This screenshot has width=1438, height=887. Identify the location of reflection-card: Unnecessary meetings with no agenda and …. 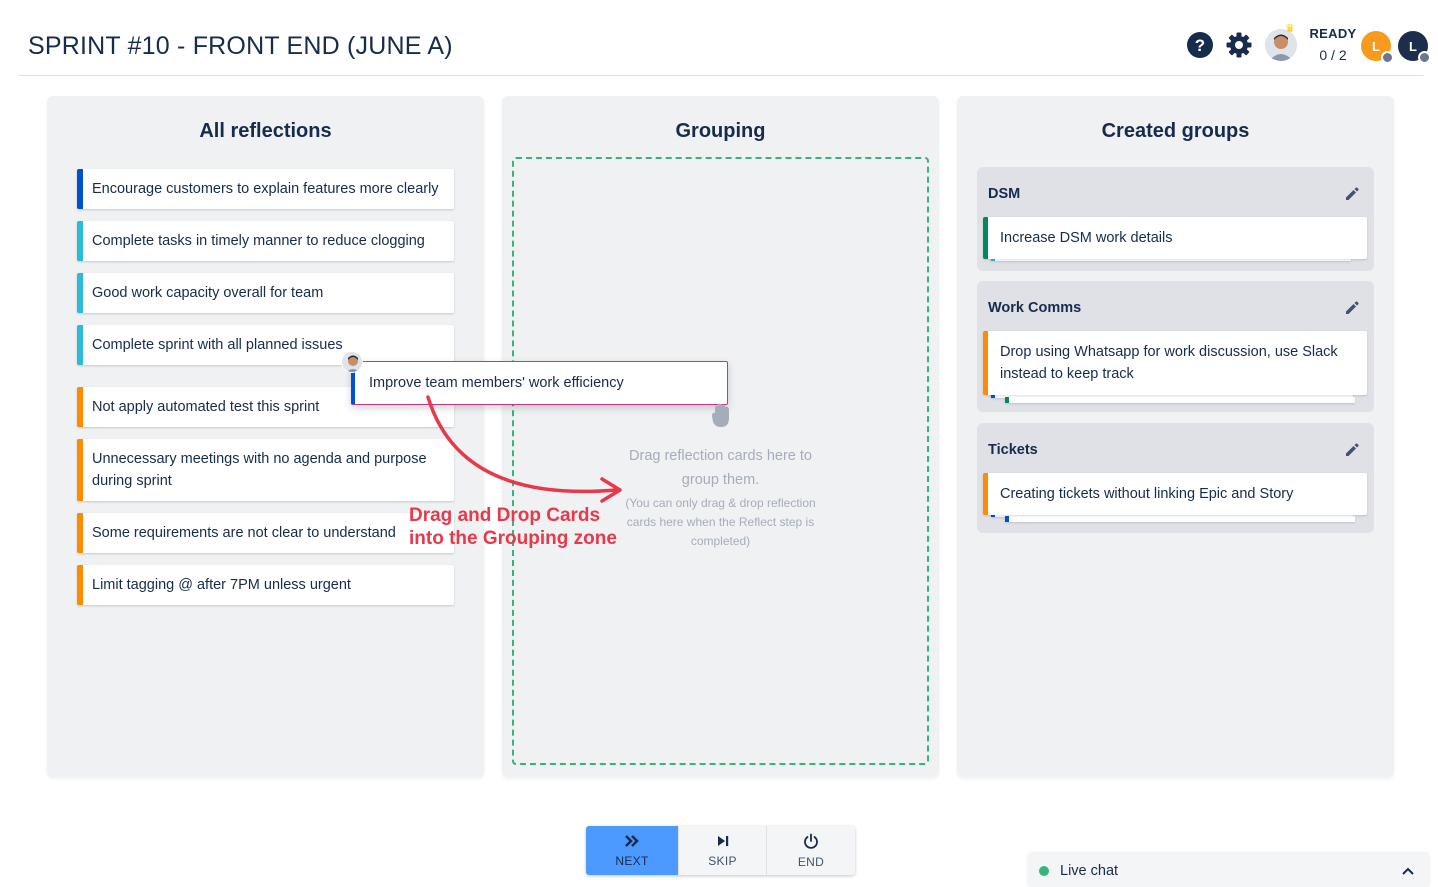
(265, 470).